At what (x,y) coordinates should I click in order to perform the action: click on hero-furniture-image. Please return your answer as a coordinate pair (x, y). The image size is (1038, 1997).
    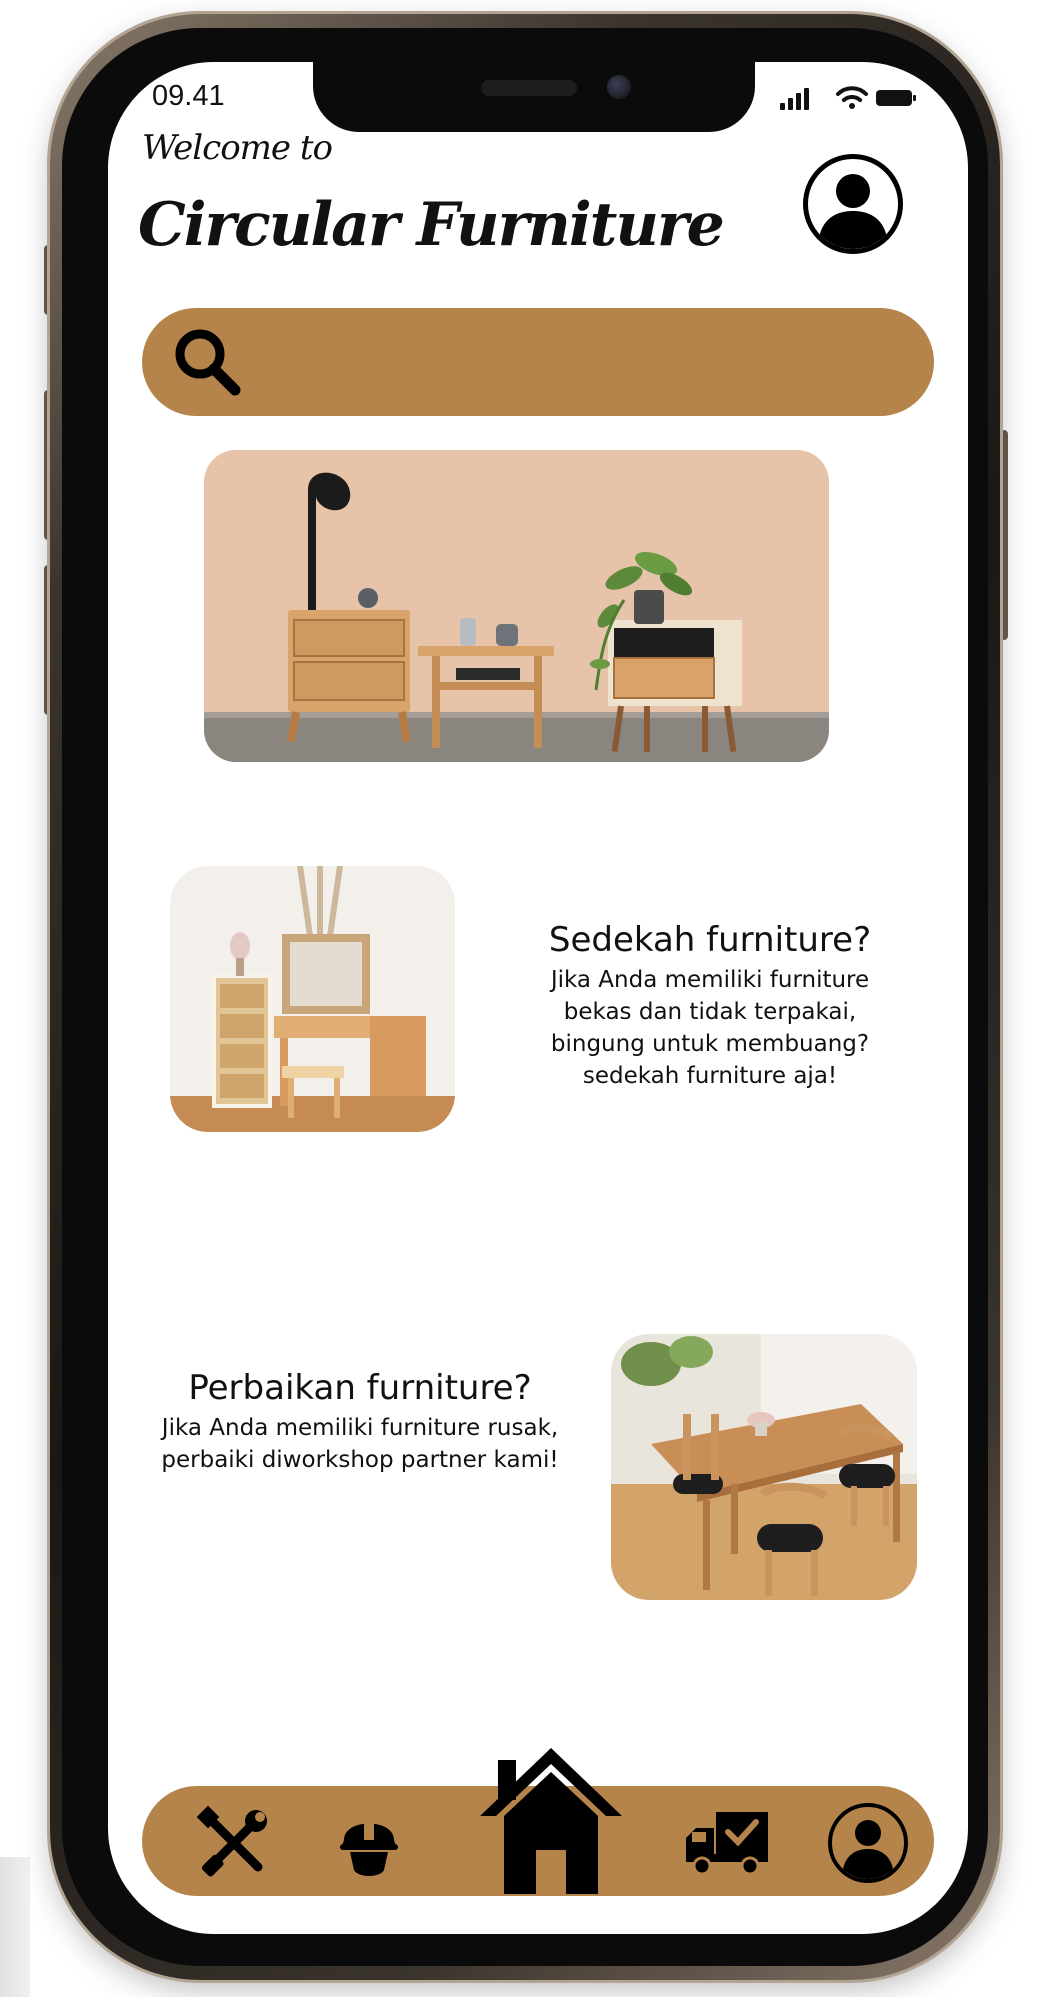
    Looking at the image, I should click on (516, 606).